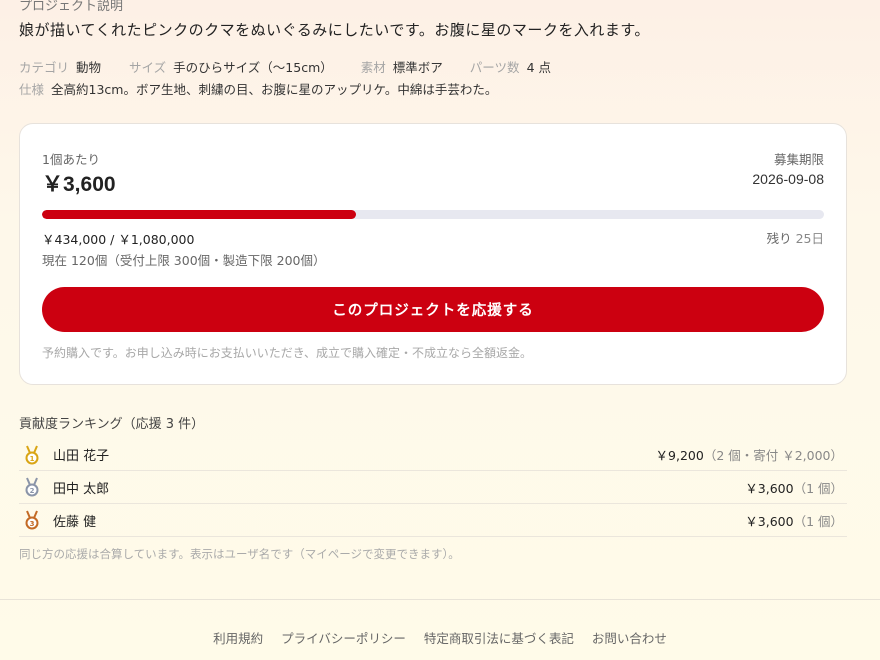 This screenshot has width=880, height=660. I want to click on size-key: サイズ, so click(148, 67).